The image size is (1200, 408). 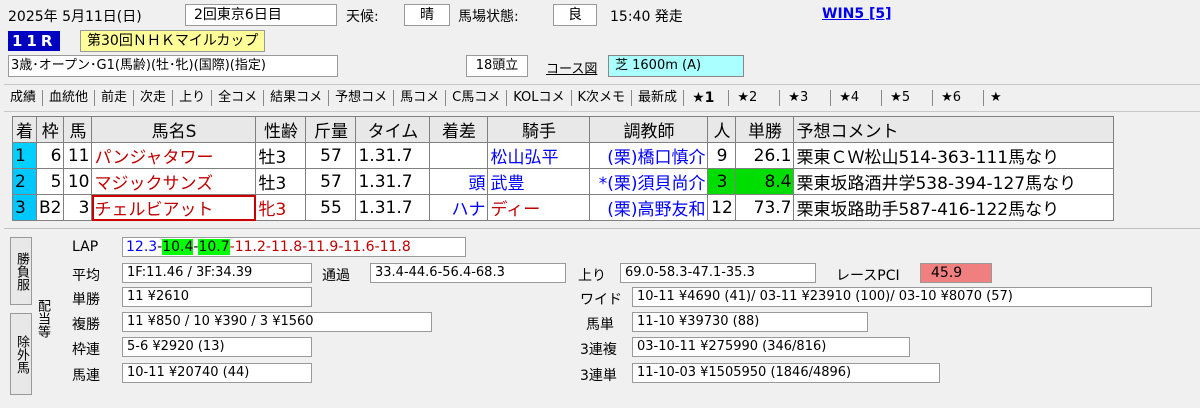 What do you see at coordinates (86, 276) in the screenshot?
I see `average-label: 平均` at bounding box center [86, 276].